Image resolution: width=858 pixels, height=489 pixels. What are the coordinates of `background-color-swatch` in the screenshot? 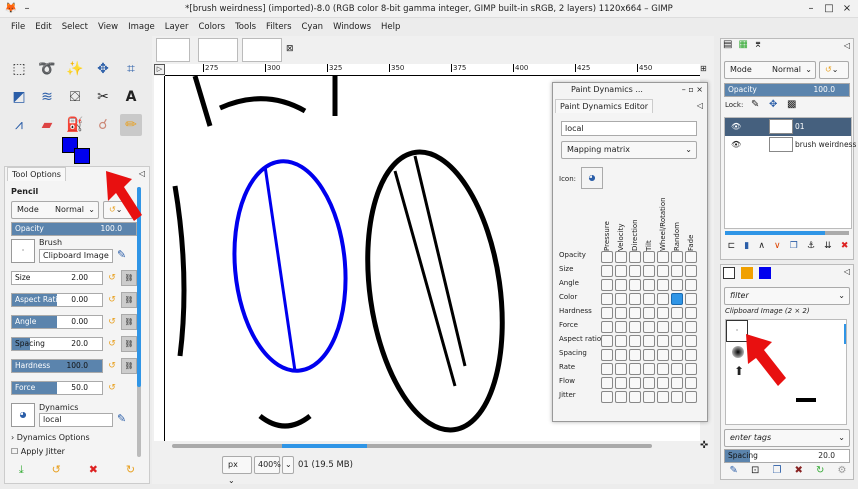 It's located at (82, 156).